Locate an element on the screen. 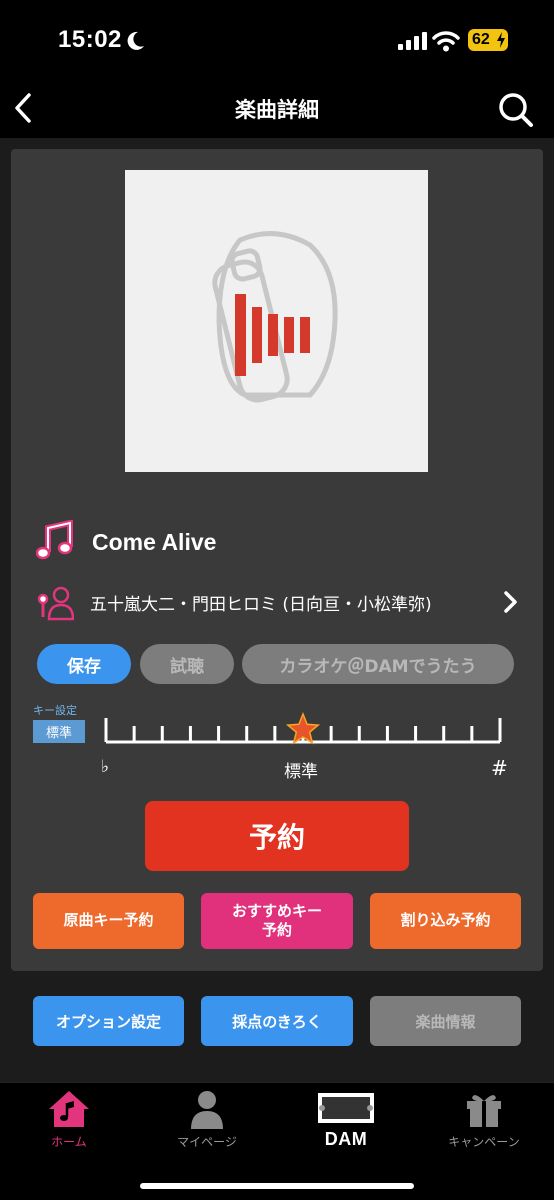  tab-dam: DAM is located at coordinates (346, 1120).